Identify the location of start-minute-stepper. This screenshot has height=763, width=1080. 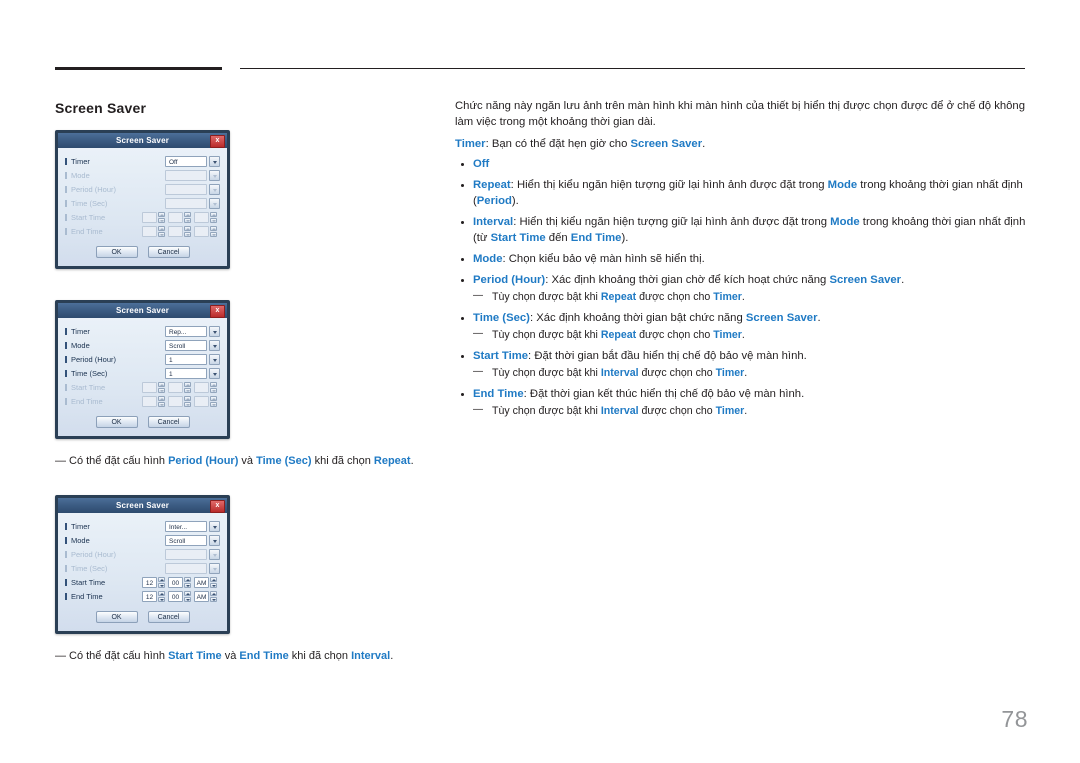
(187, 582).